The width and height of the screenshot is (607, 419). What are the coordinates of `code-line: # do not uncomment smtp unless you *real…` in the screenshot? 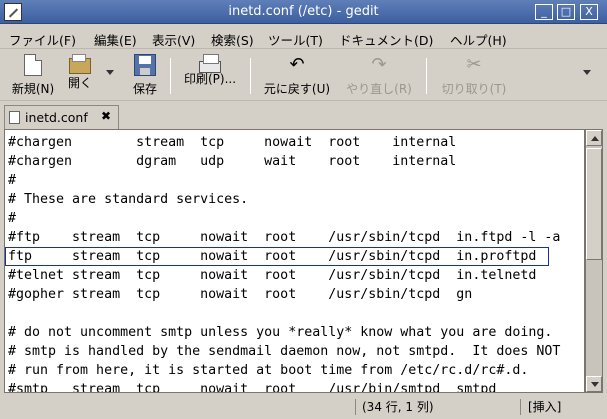 It's located at (280, 332).